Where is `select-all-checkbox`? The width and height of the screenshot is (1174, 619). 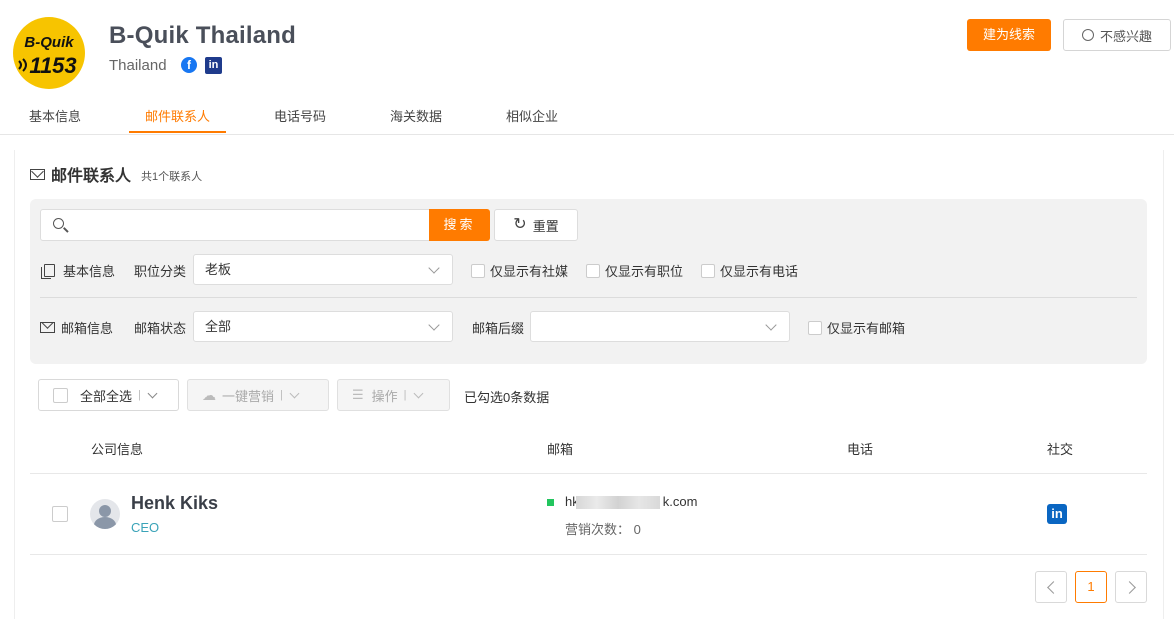
select-all-checkbox is located at coordinates (60, 395).